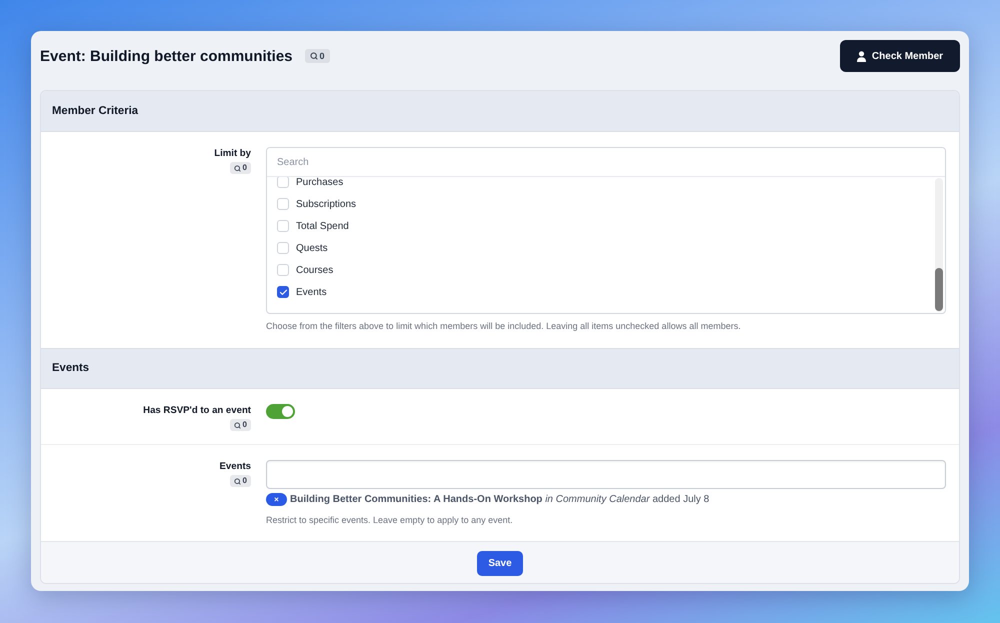 This screenshot has height=623, width=1000. I want to click on checkbox, so click(283, 292).